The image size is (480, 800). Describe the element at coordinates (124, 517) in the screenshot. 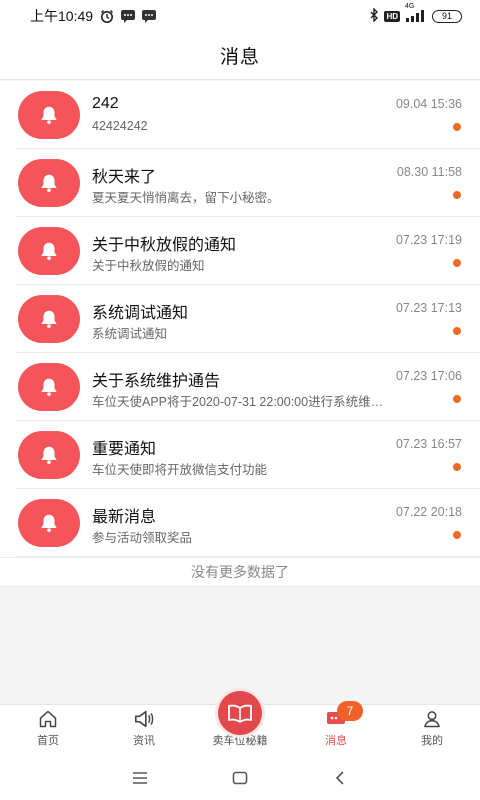

I see `message-title: 最新消息` at that location.